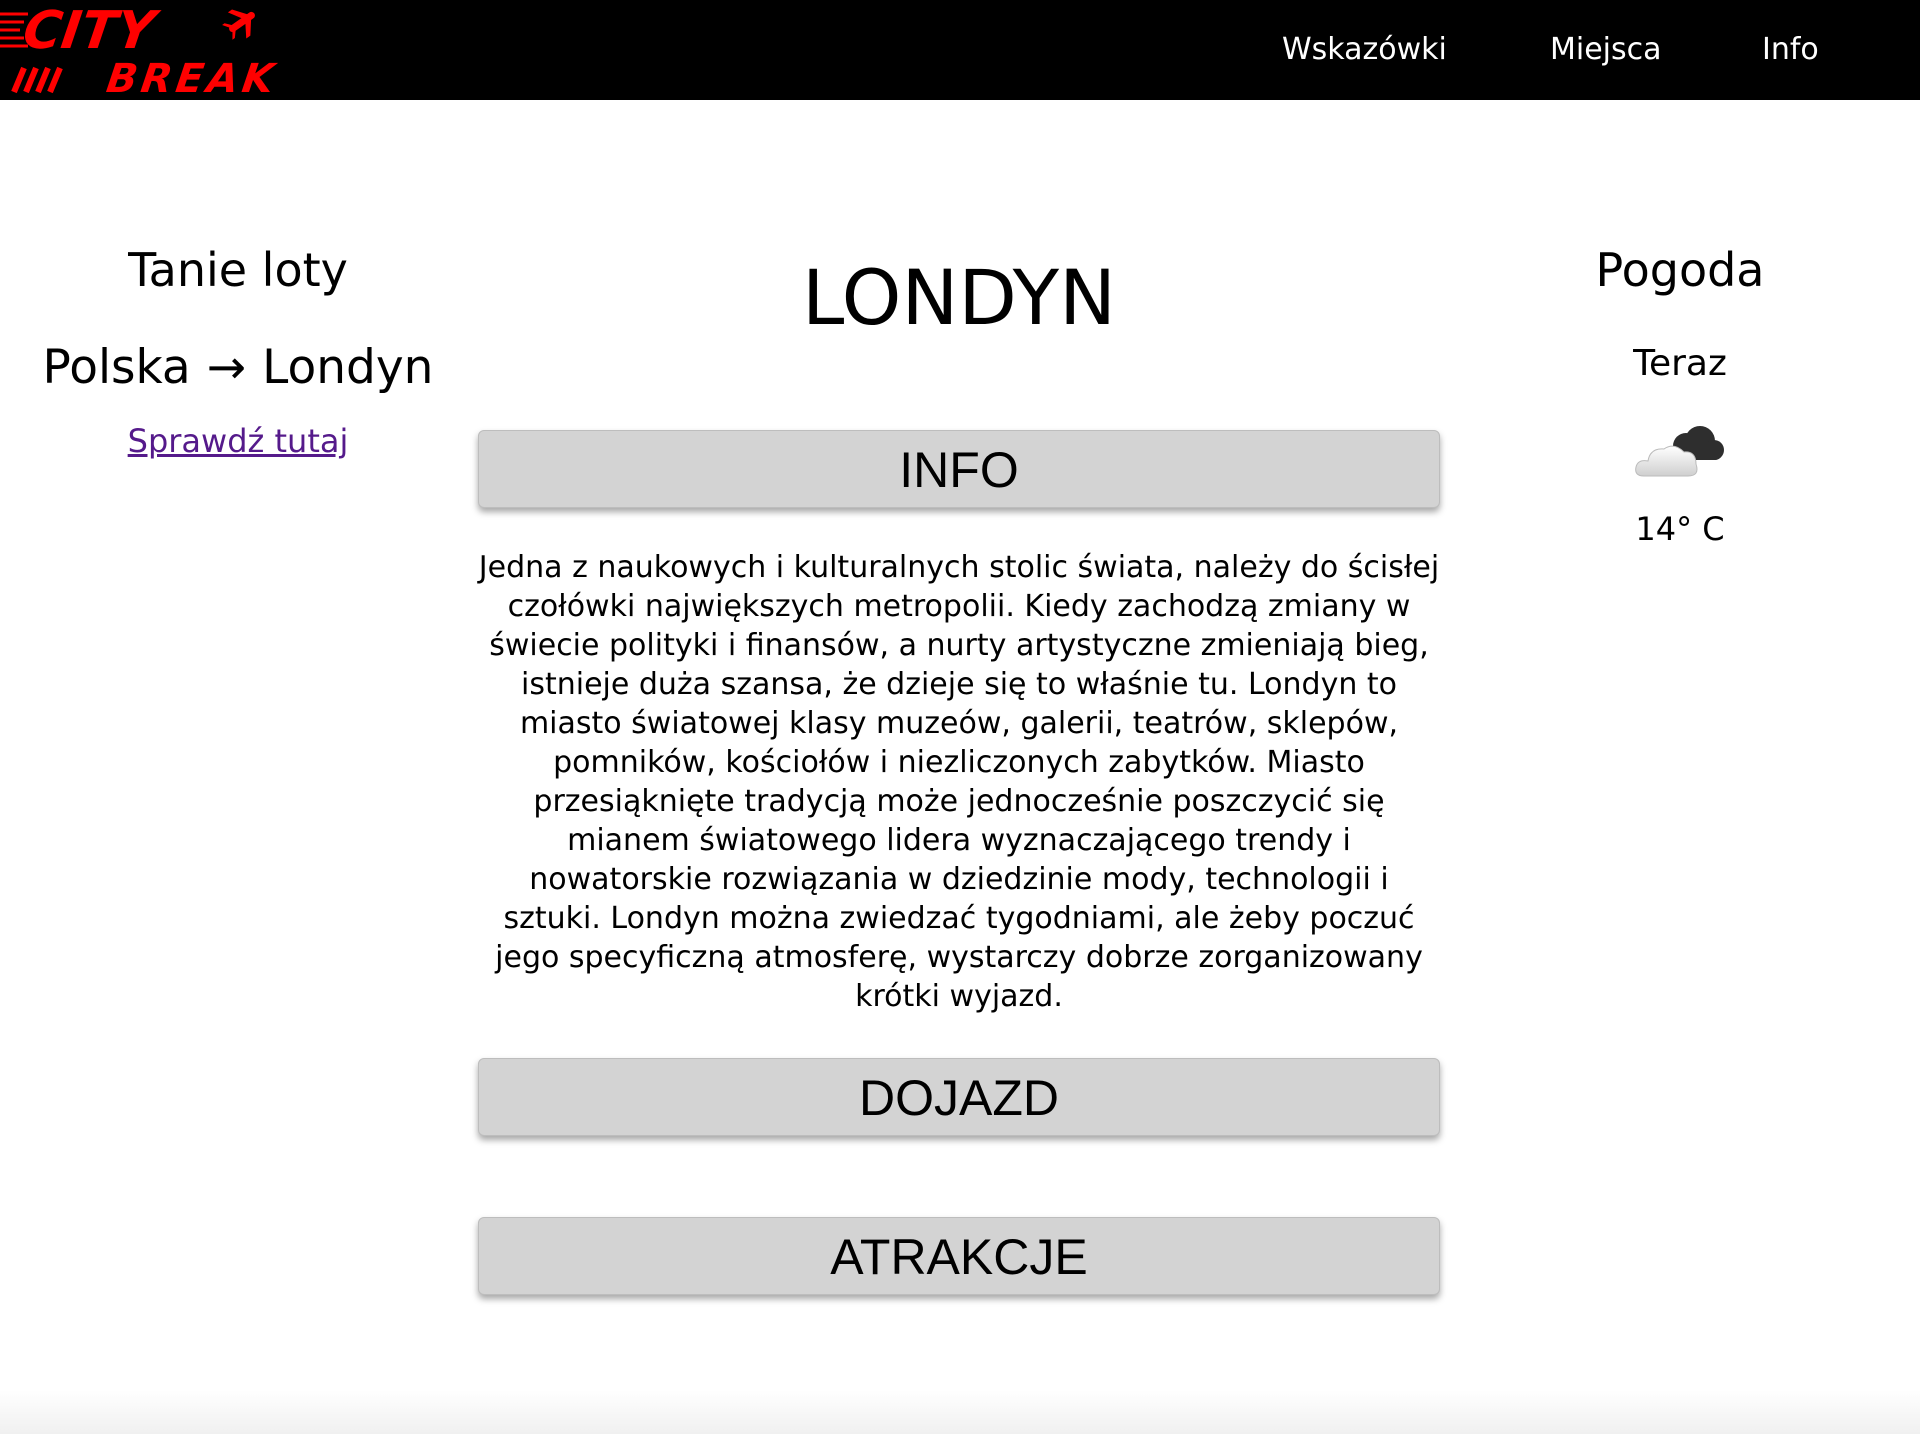  Describe the element at coordinates (238, 270) in the screenshot. I see `cheap-flights-heading: Tanie loty` at that location.